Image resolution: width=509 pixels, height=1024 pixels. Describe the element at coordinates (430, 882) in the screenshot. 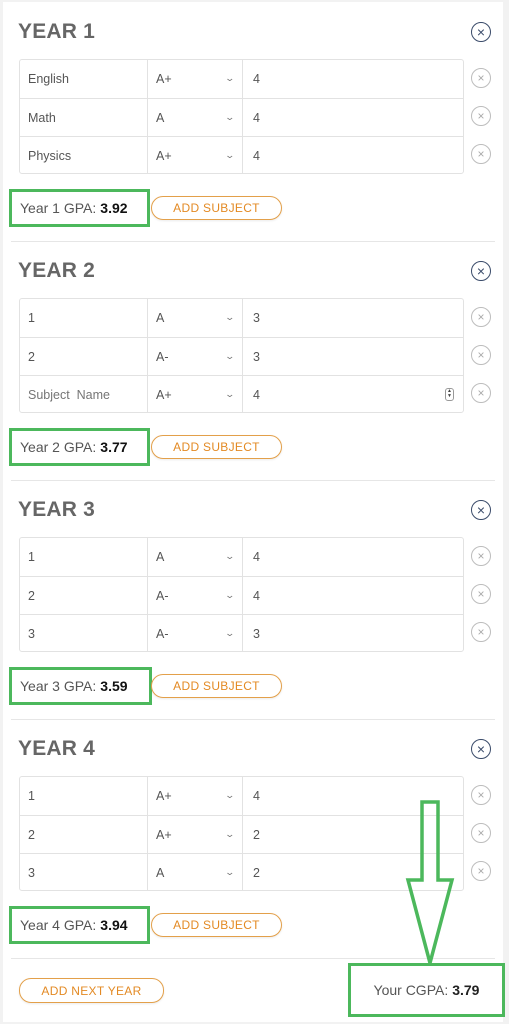

I see `down-arrow-icon` at that location.